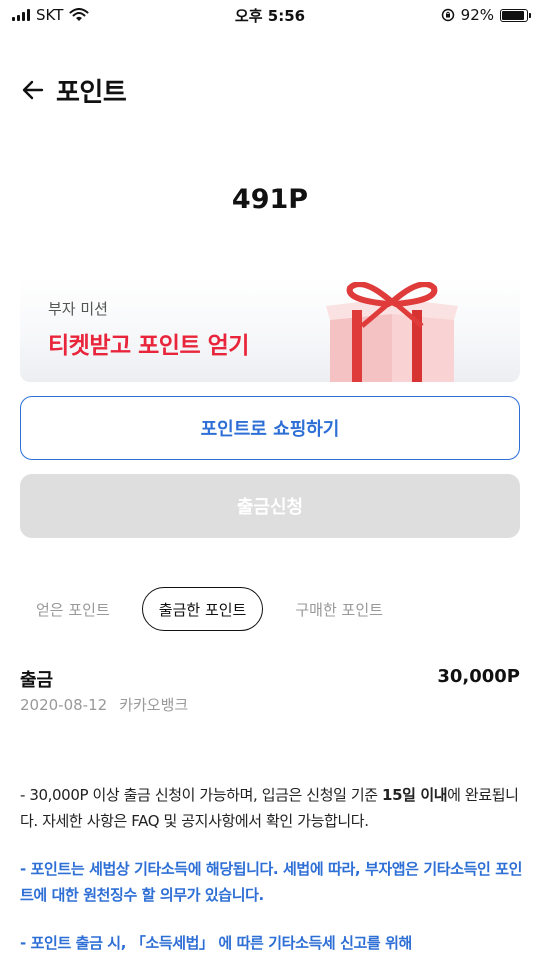  I want to click on battery-icon, so click(515, 15).